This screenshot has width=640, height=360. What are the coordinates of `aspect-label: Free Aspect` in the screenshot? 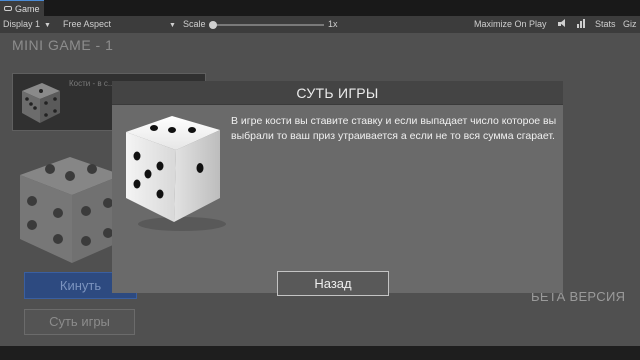 It's located at (87, 24).